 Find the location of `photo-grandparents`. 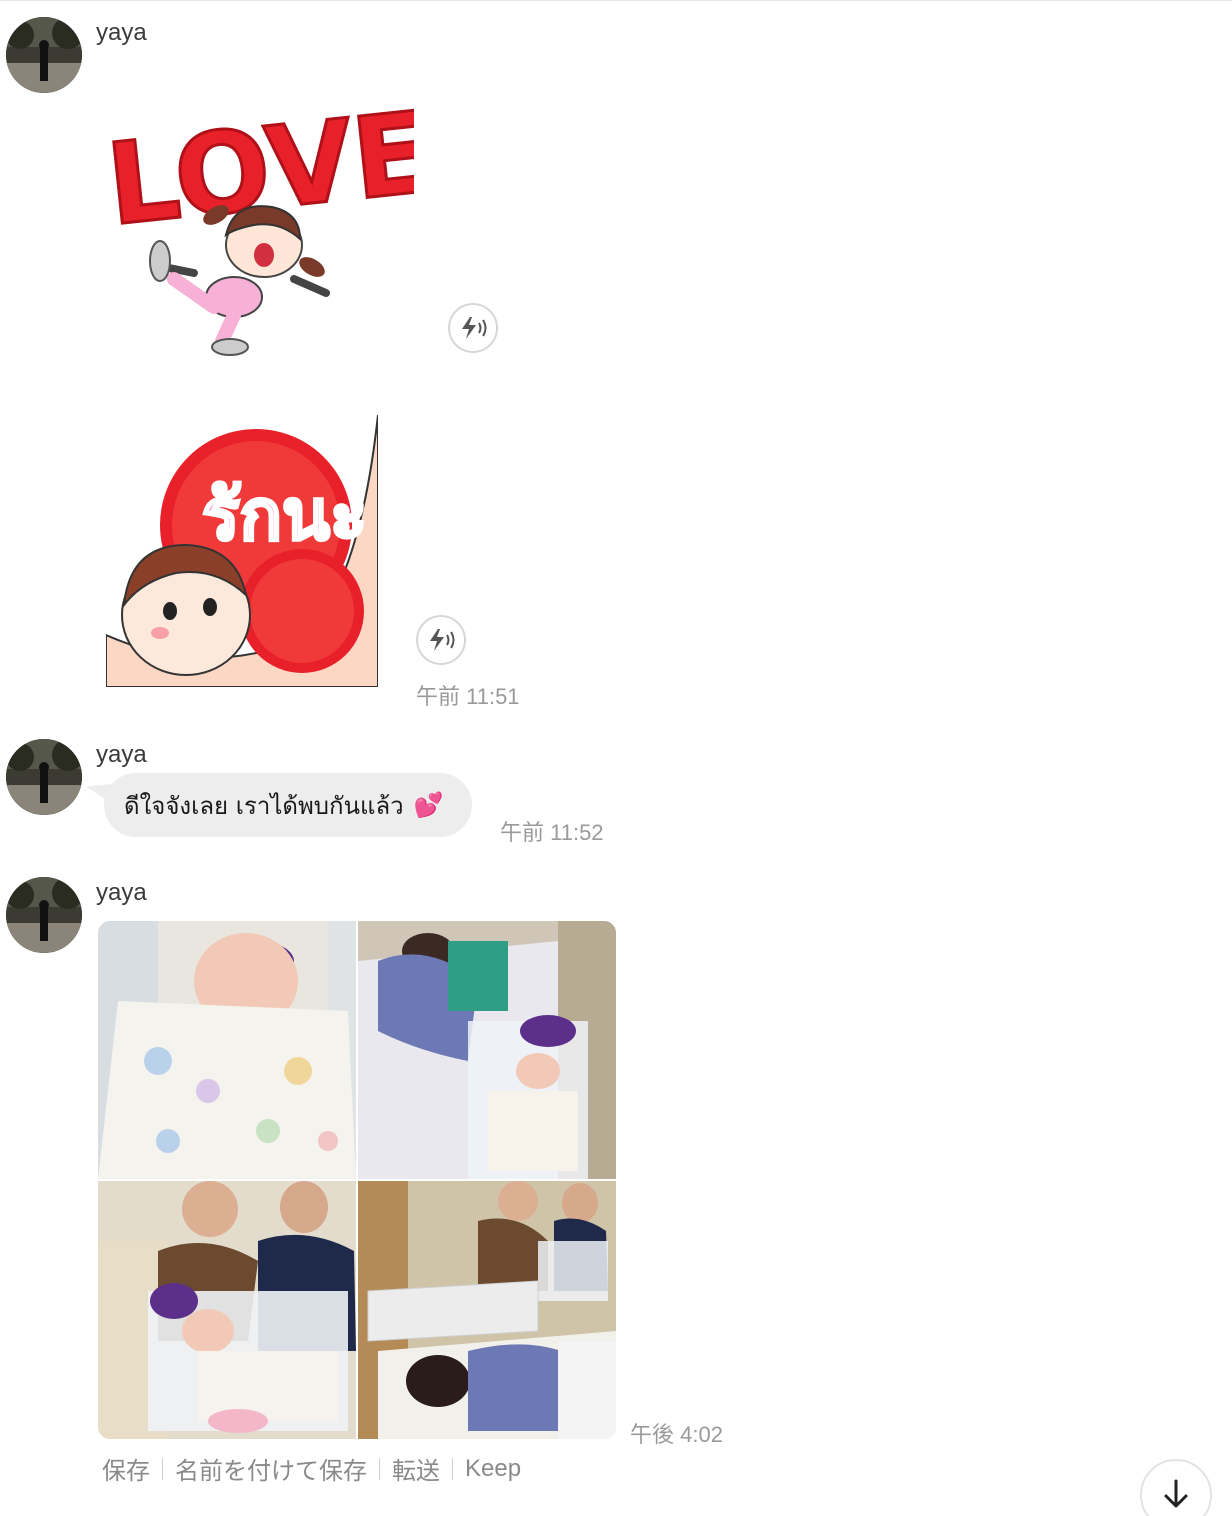

photo-grandparents is located at coordinates (227, 1310).